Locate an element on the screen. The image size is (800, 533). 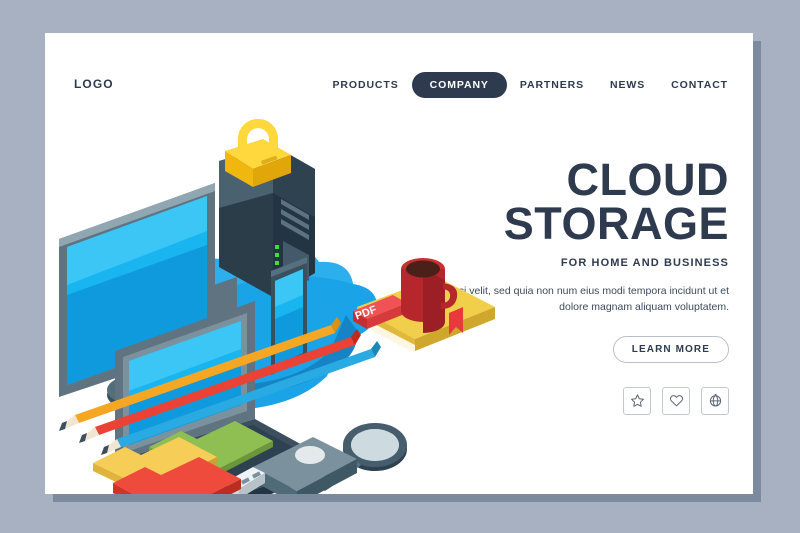
logo: LOGO is located at coordinates (94, 84).